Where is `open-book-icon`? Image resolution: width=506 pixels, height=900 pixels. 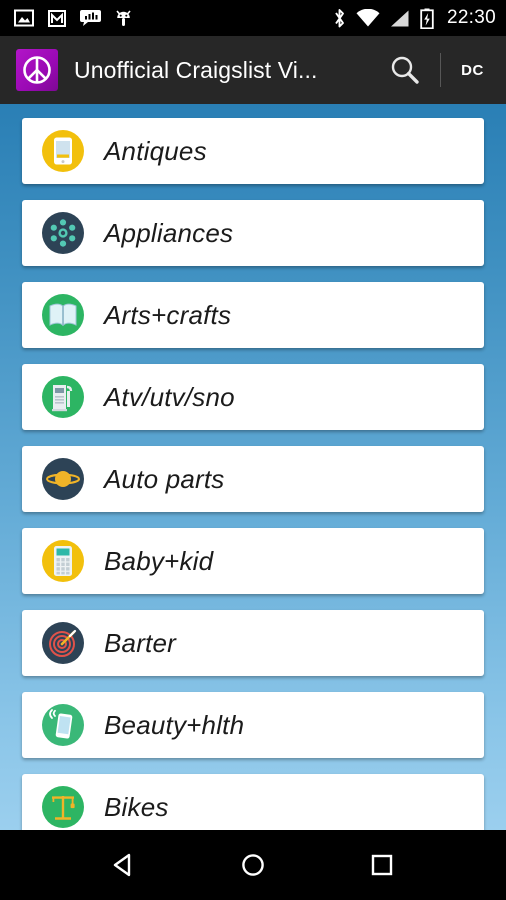
open-book-icon is located at coordinates (63, 315).